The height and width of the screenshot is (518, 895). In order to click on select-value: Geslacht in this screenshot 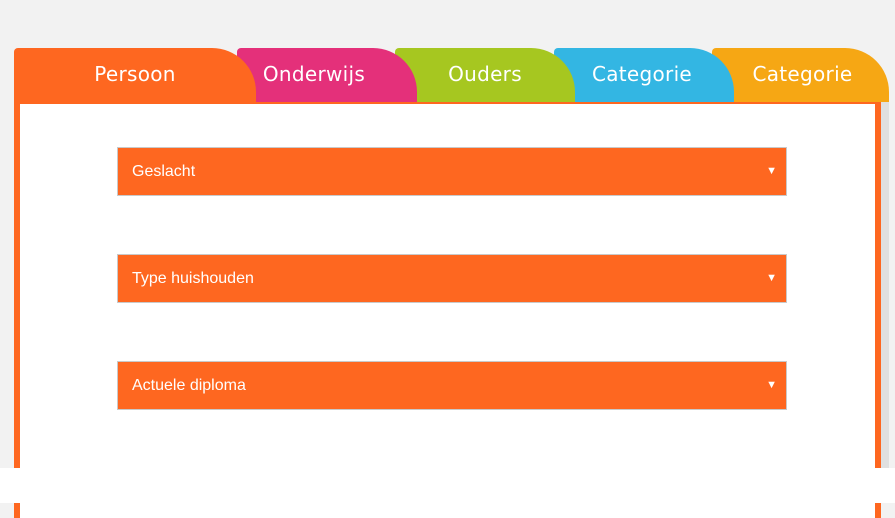, I will do `click(164, 171)`.